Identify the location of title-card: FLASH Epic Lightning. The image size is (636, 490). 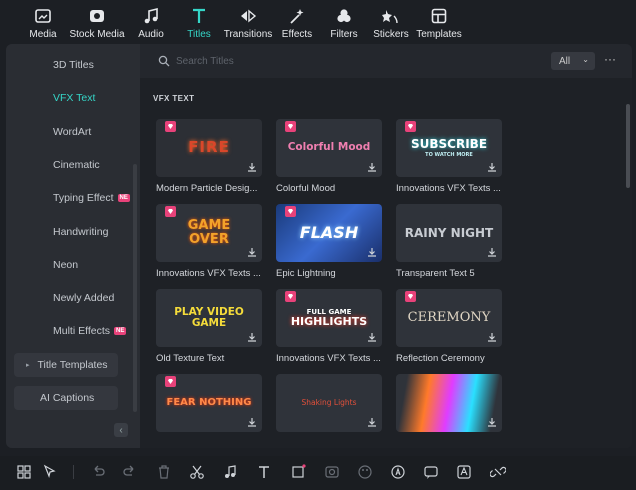
(329, 241).